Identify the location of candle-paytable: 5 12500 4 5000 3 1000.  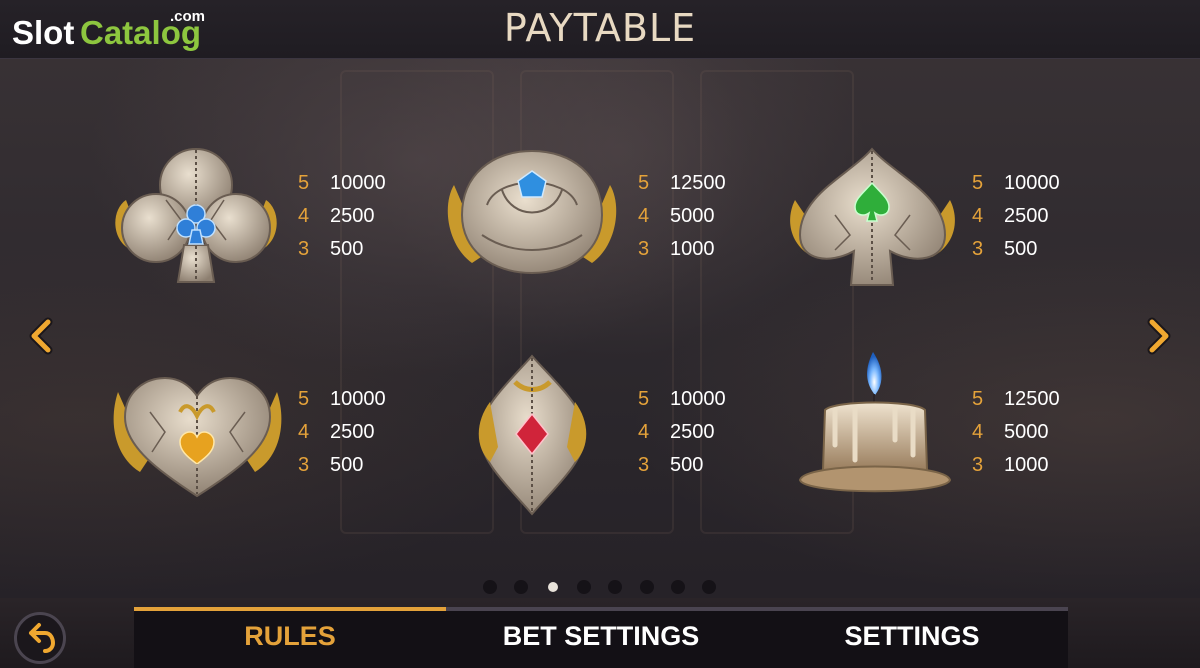
(1016, 437).